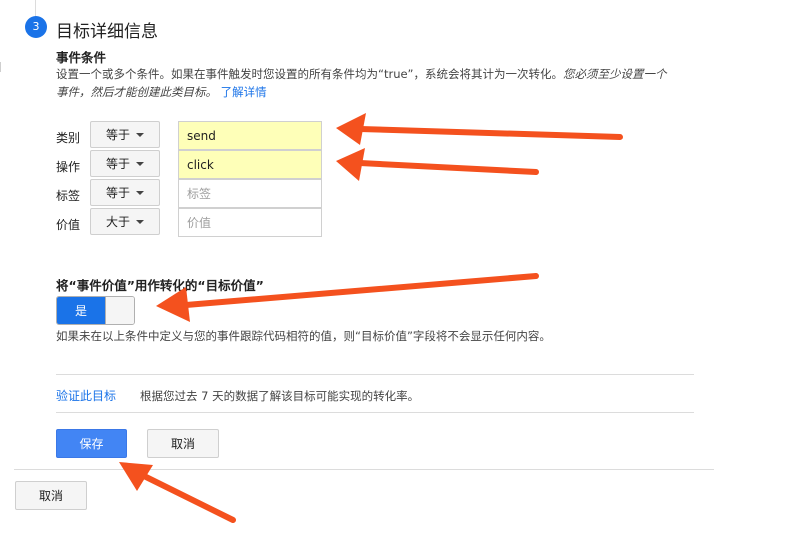 This screenshot has width=791, height=545. What do you see at coordinates (250, 135) in the screenshot?
I see `category-value-input` at bounding box center [250, 135].